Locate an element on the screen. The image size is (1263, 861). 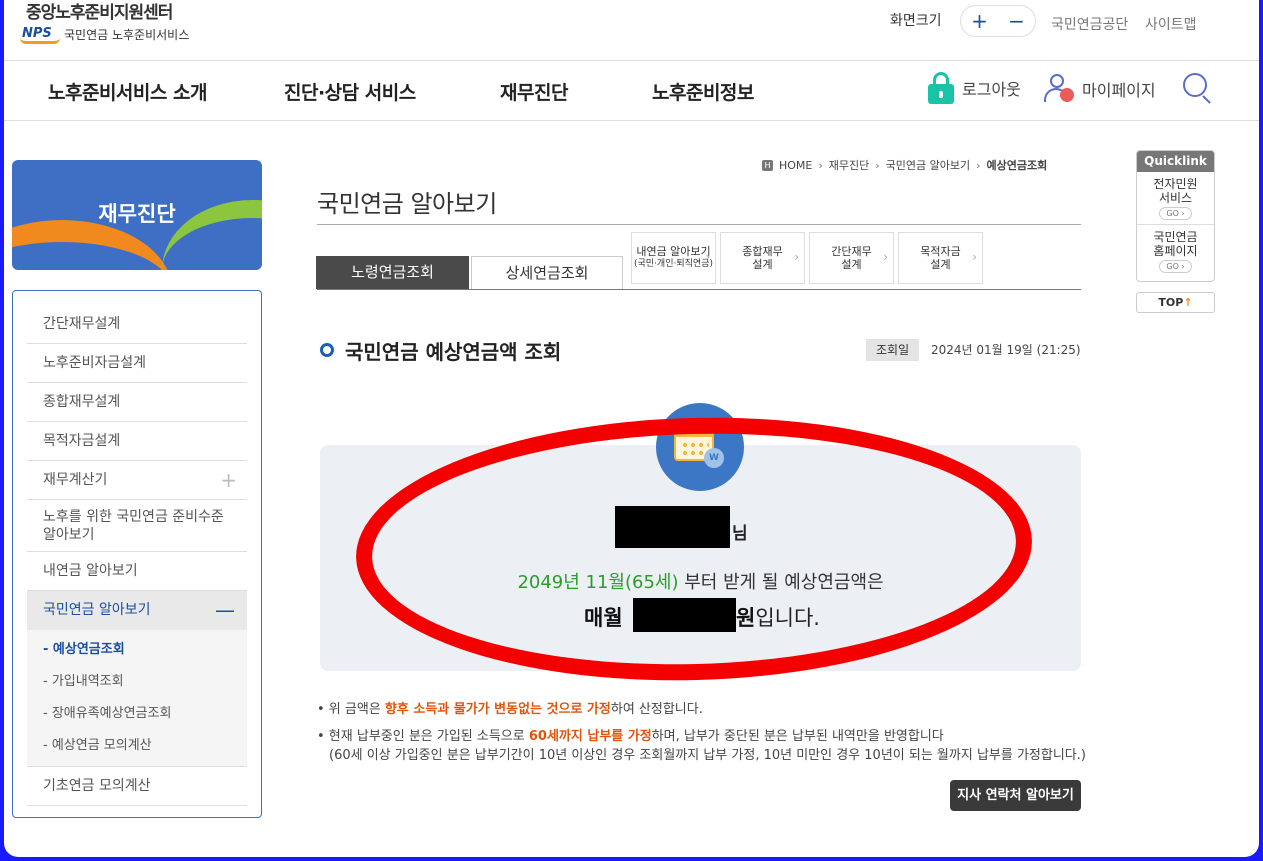
tab-my-pension: 내연금 알아보기 (국민·개인·퇴직연금) › is located at coordinates (673, 258).